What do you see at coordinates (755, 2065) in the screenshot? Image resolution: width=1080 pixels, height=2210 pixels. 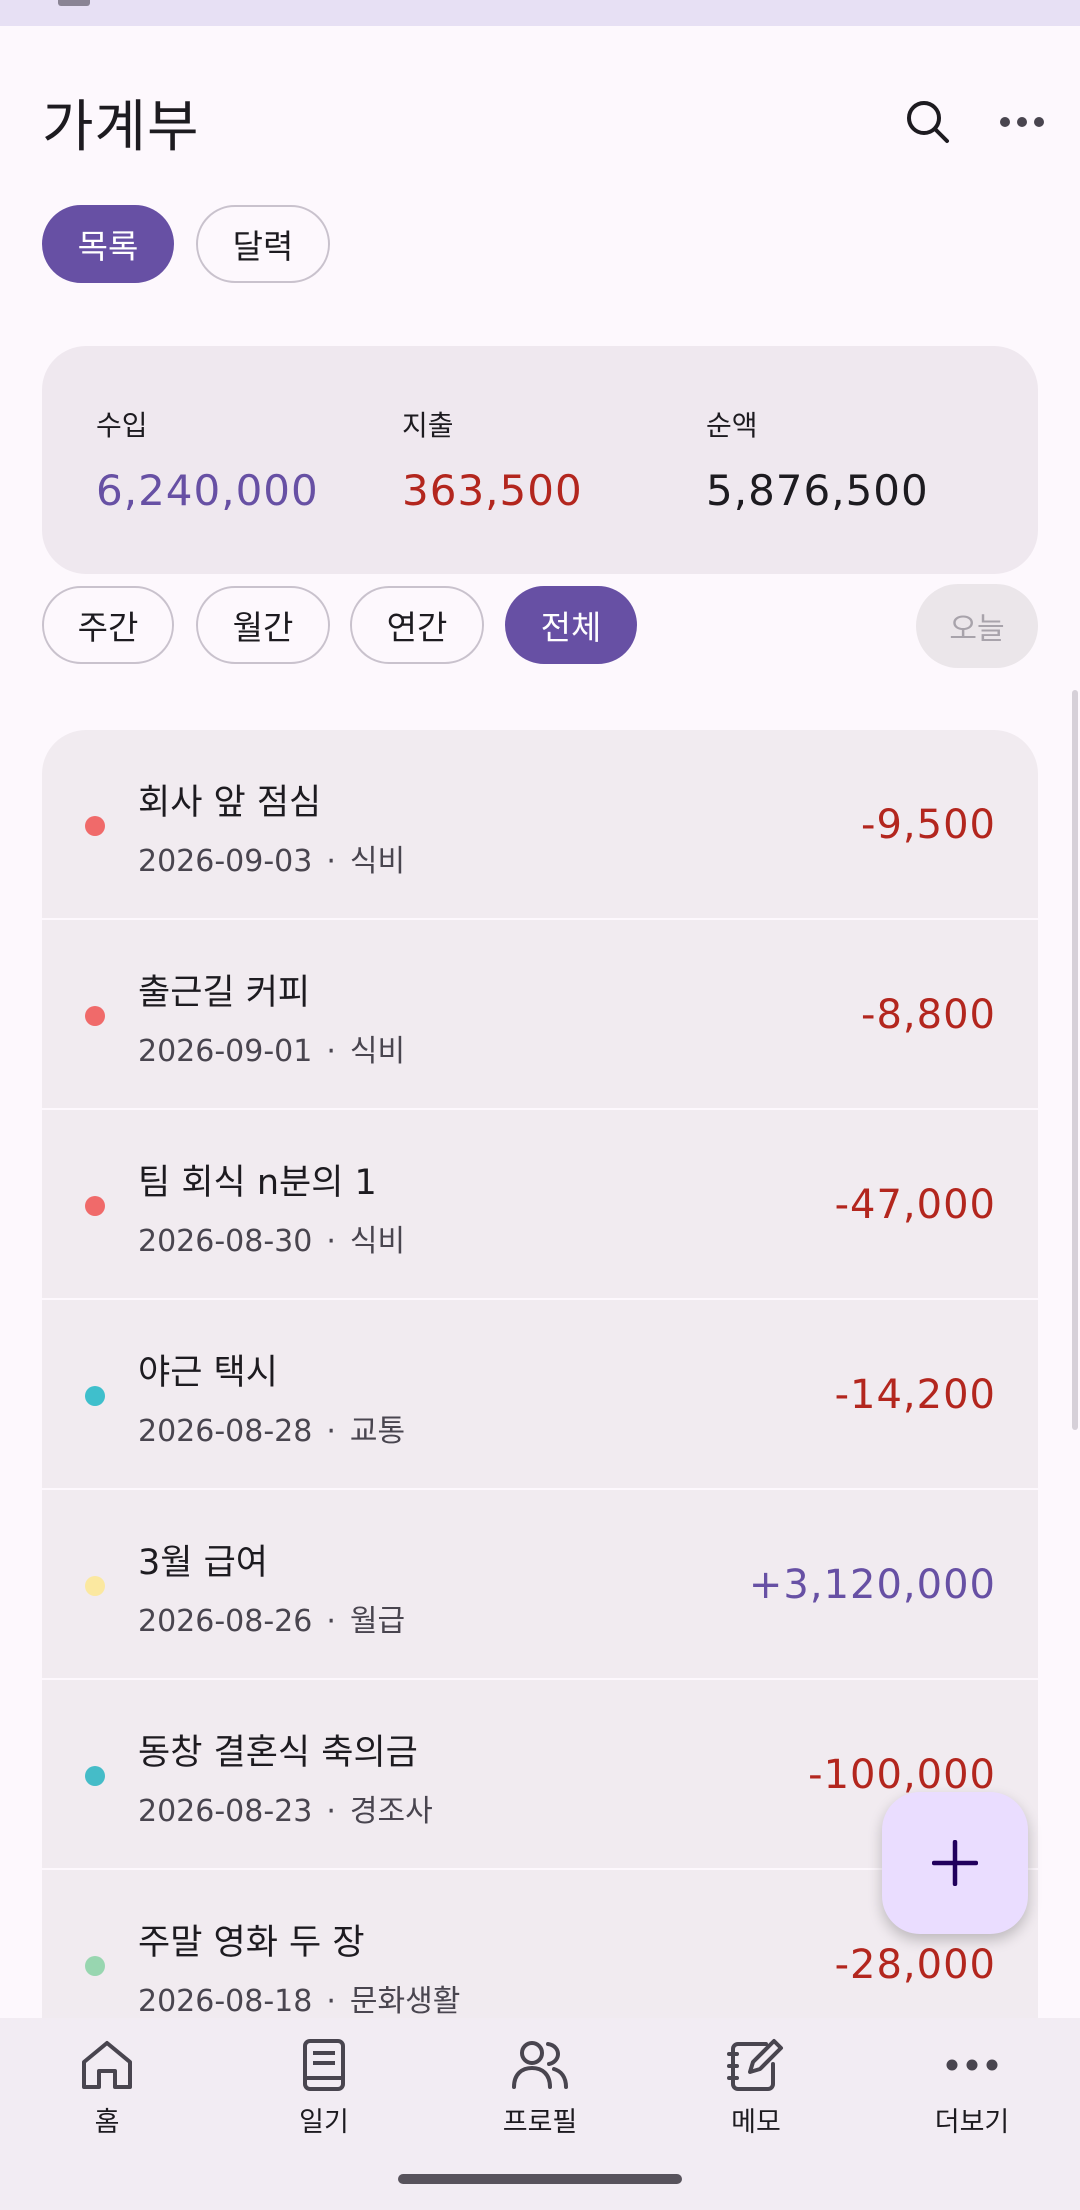 I see `note-edit-icon` at bounding box center [755, 2065].